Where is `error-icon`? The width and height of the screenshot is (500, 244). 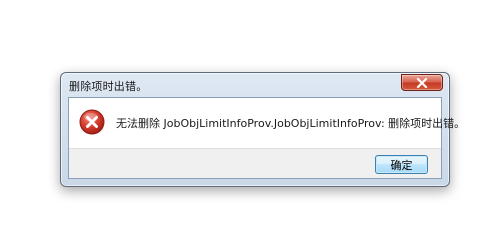
error-icon is located at coordinates (92, 122).